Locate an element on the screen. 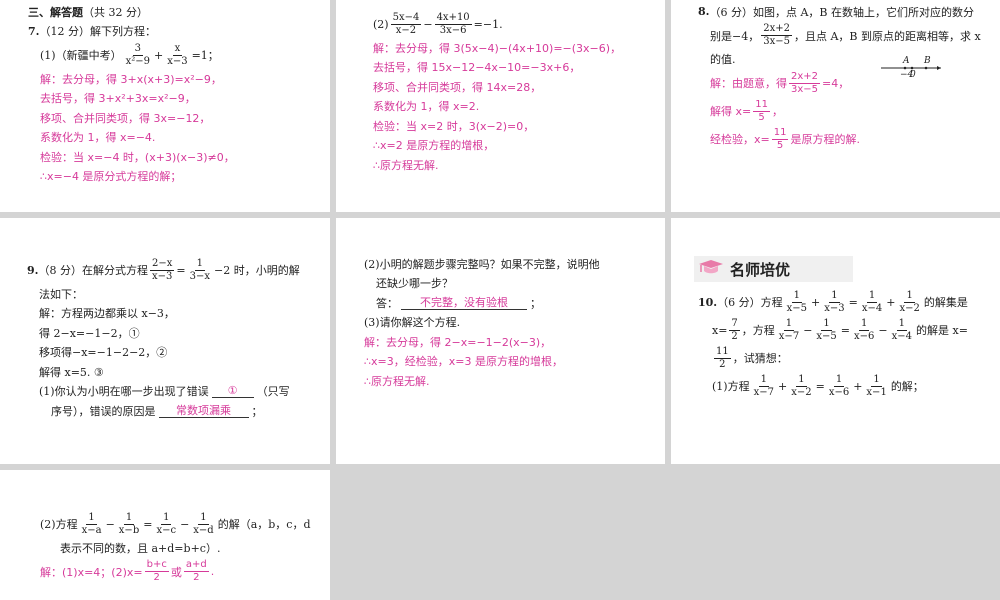 This screenshot has width=1000, height=600. text-run: ，方程 is located at coordinates (758, 330).